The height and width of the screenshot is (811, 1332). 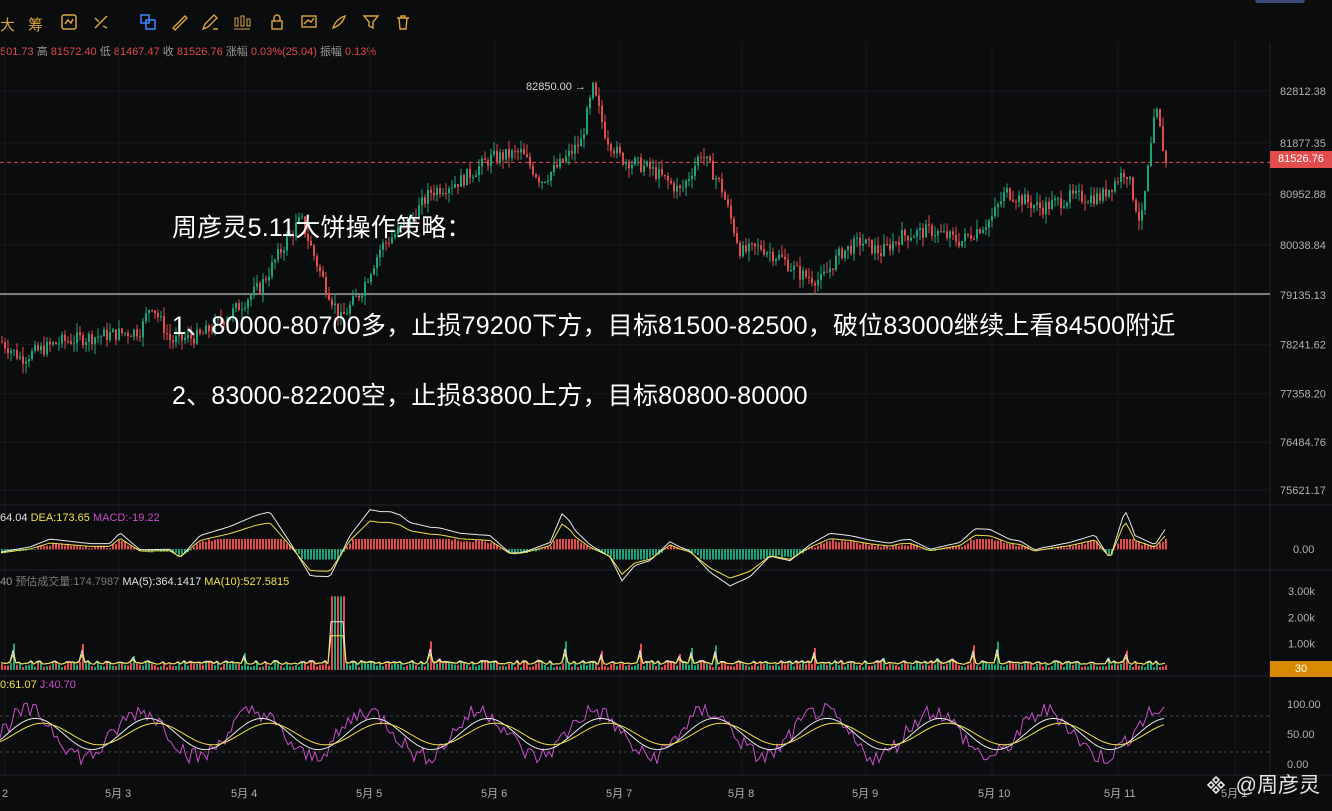 I want to click on date-label-0: 2, so click(x=5, y=794).